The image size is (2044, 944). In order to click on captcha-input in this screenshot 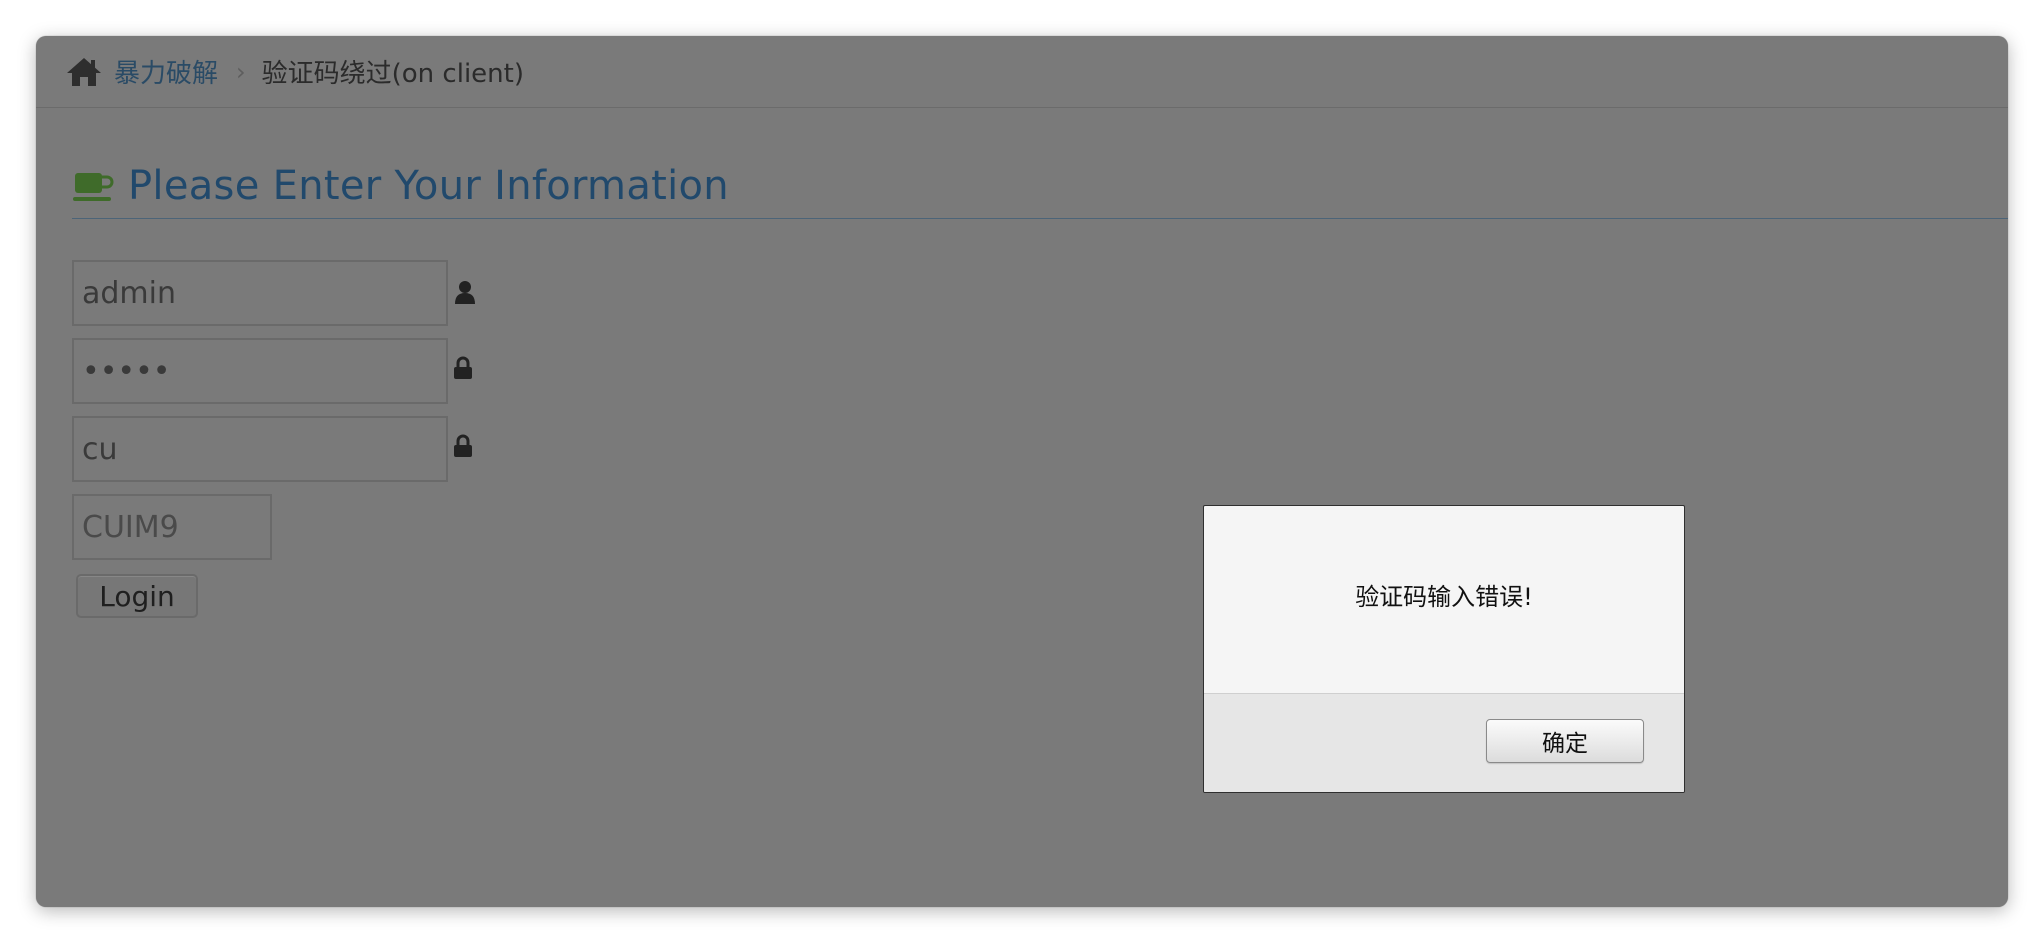, I will do `click(260, 449)`.